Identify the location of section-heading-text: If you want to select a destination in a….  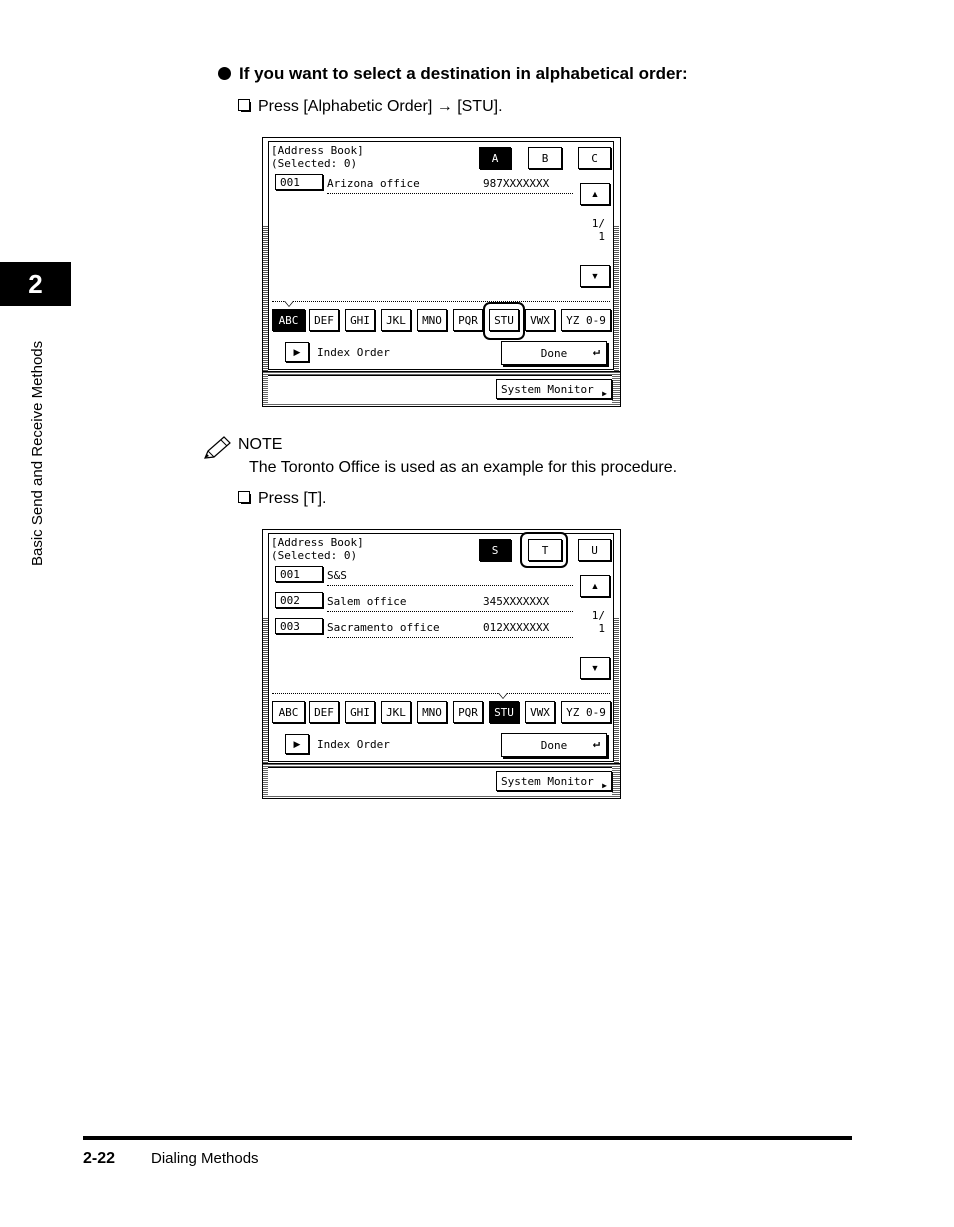
(463, 73).